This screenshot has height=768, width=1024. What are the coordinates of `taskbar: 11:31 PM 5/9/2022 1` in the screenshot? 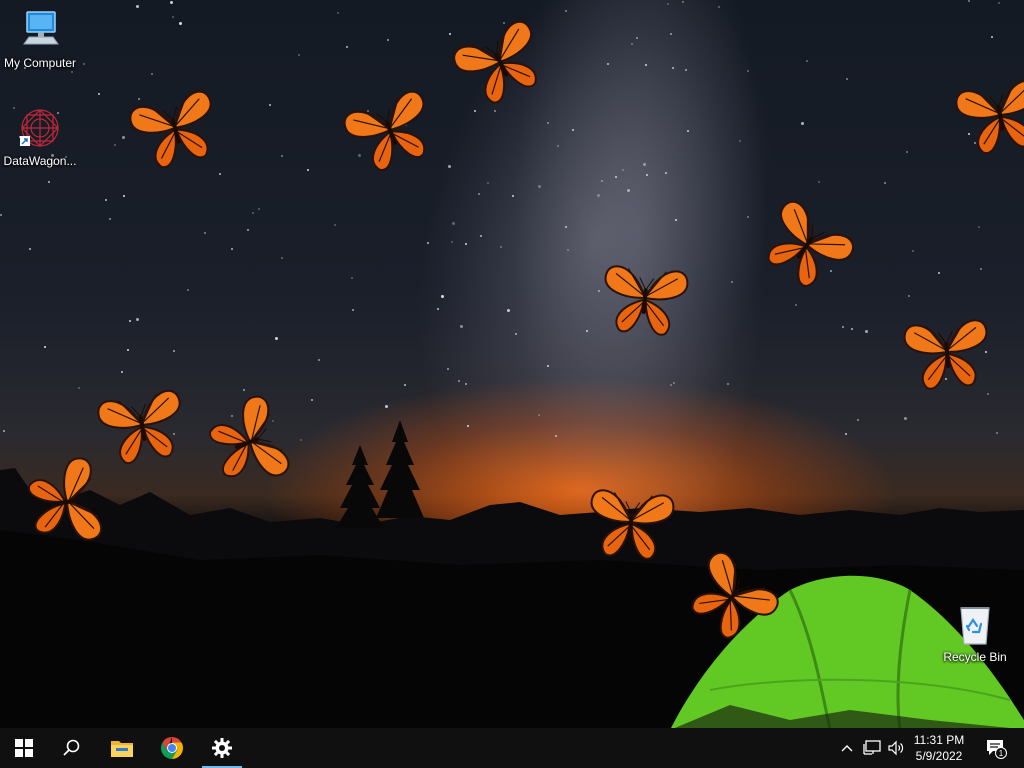 It's located at (512, 748).